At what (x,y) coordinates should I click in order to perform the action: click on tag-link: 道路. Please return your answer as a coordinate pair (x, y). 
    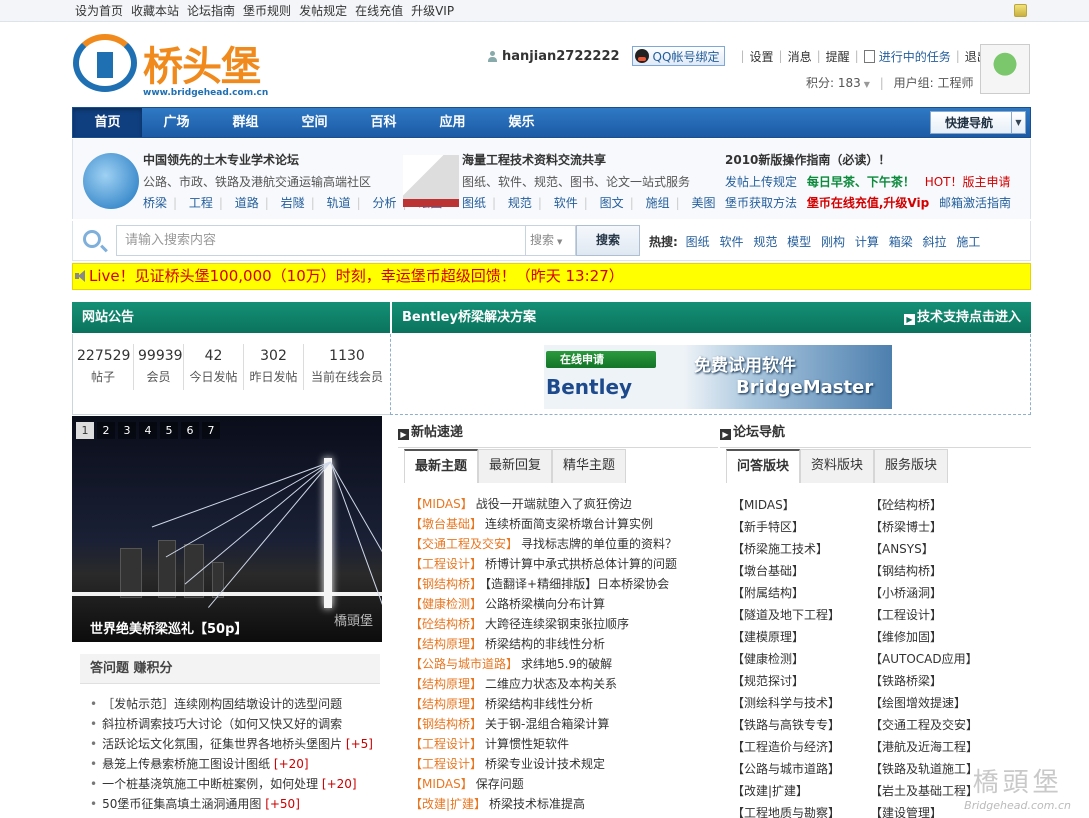
    Looking at the image, I should click on (247, 203).